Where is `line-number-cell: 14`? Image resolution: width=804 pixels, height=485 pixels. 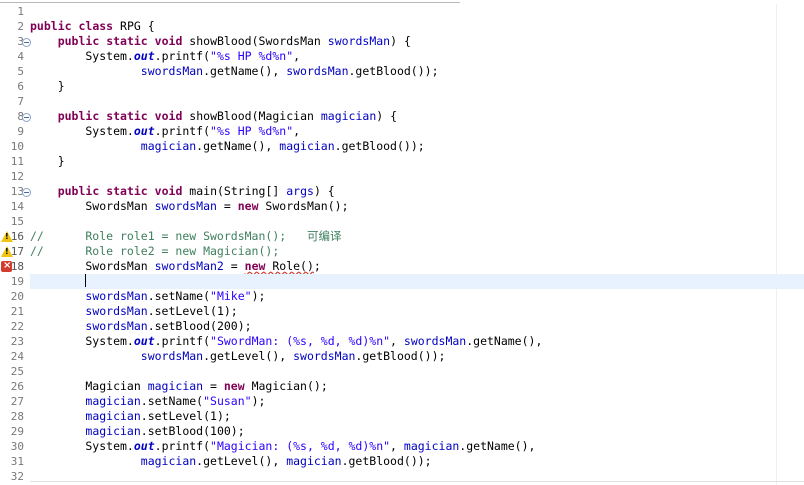
line-number-cell: 14 is located at coordinates (15, 206).